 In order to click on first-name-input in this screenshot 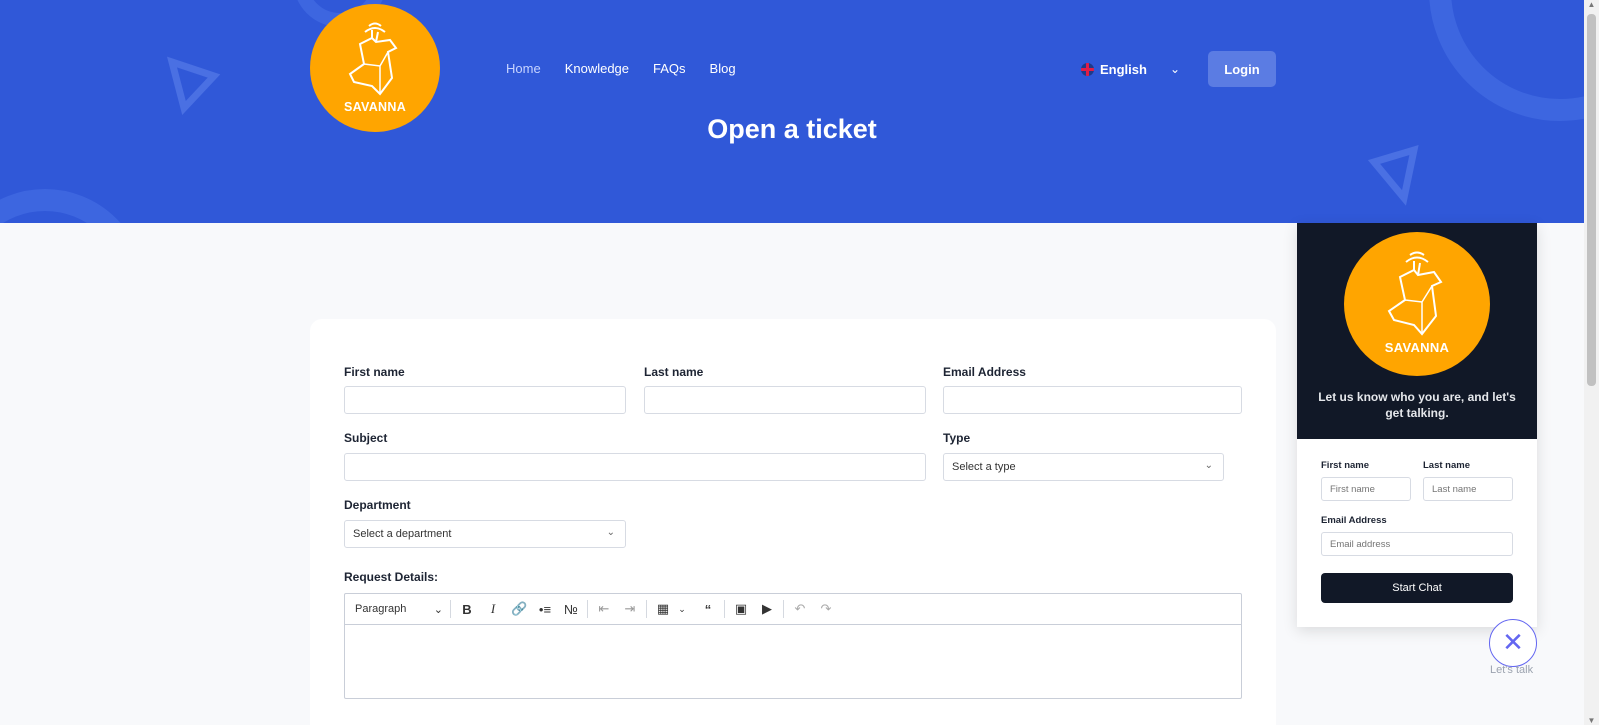, I will do `click(485, 400)`.